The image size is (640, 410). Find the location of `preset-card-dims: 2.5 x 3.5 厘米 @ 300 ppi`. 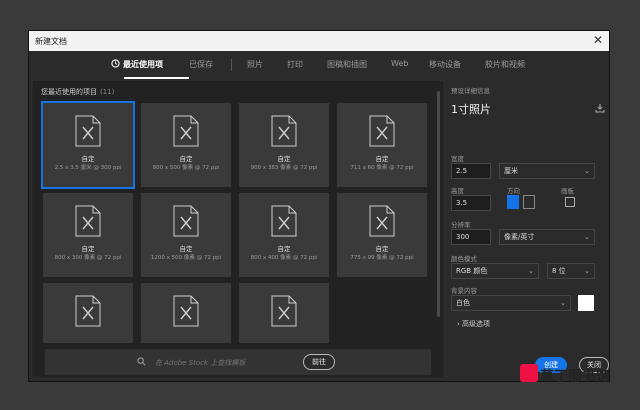

preset-card-dims: 2.5 x 3.5 厘米 @ 300 ppi is located at coordinates (88, 168).